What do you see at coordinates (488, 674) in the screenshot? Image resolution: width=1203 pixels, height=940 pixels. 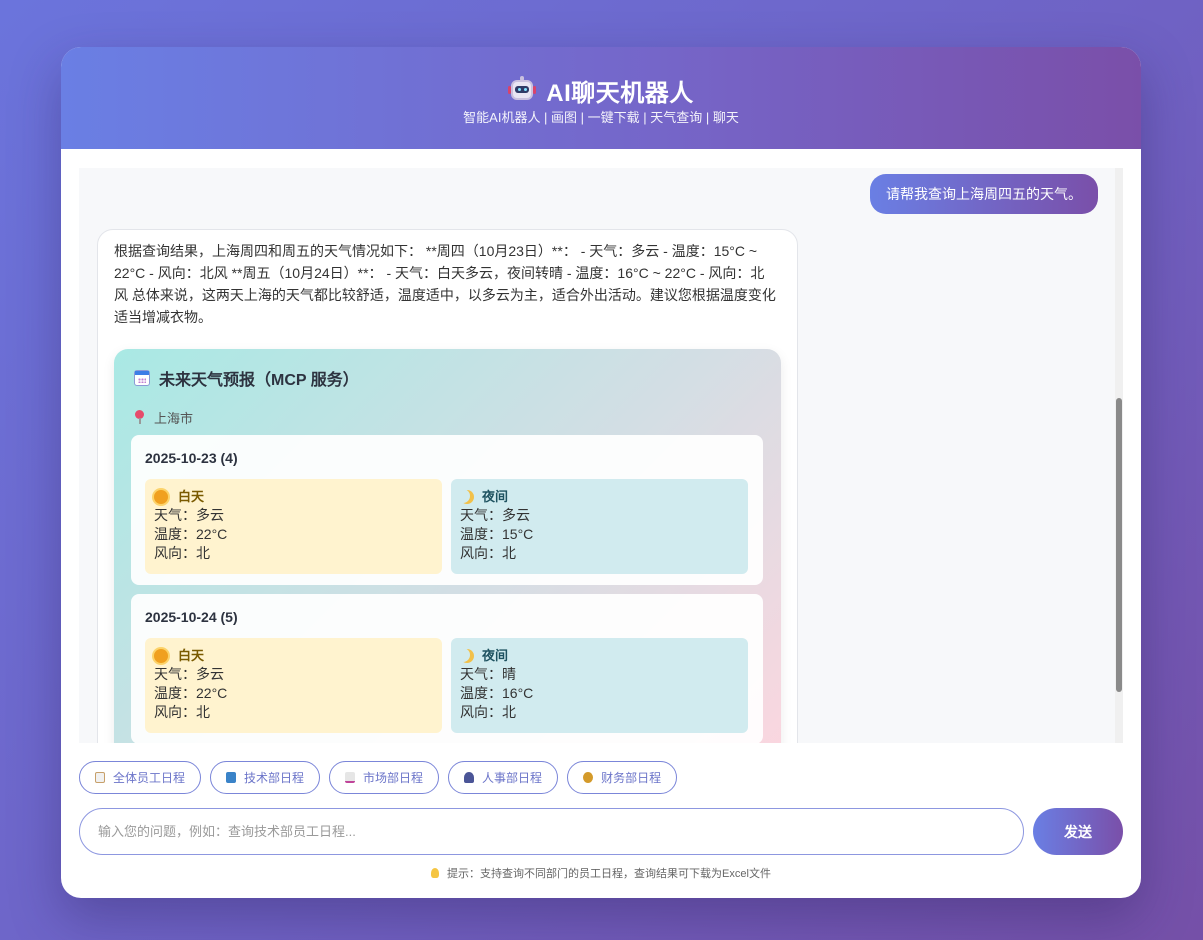 I see `weather-condition: 天气：晴` at bounding box center [488, 674].